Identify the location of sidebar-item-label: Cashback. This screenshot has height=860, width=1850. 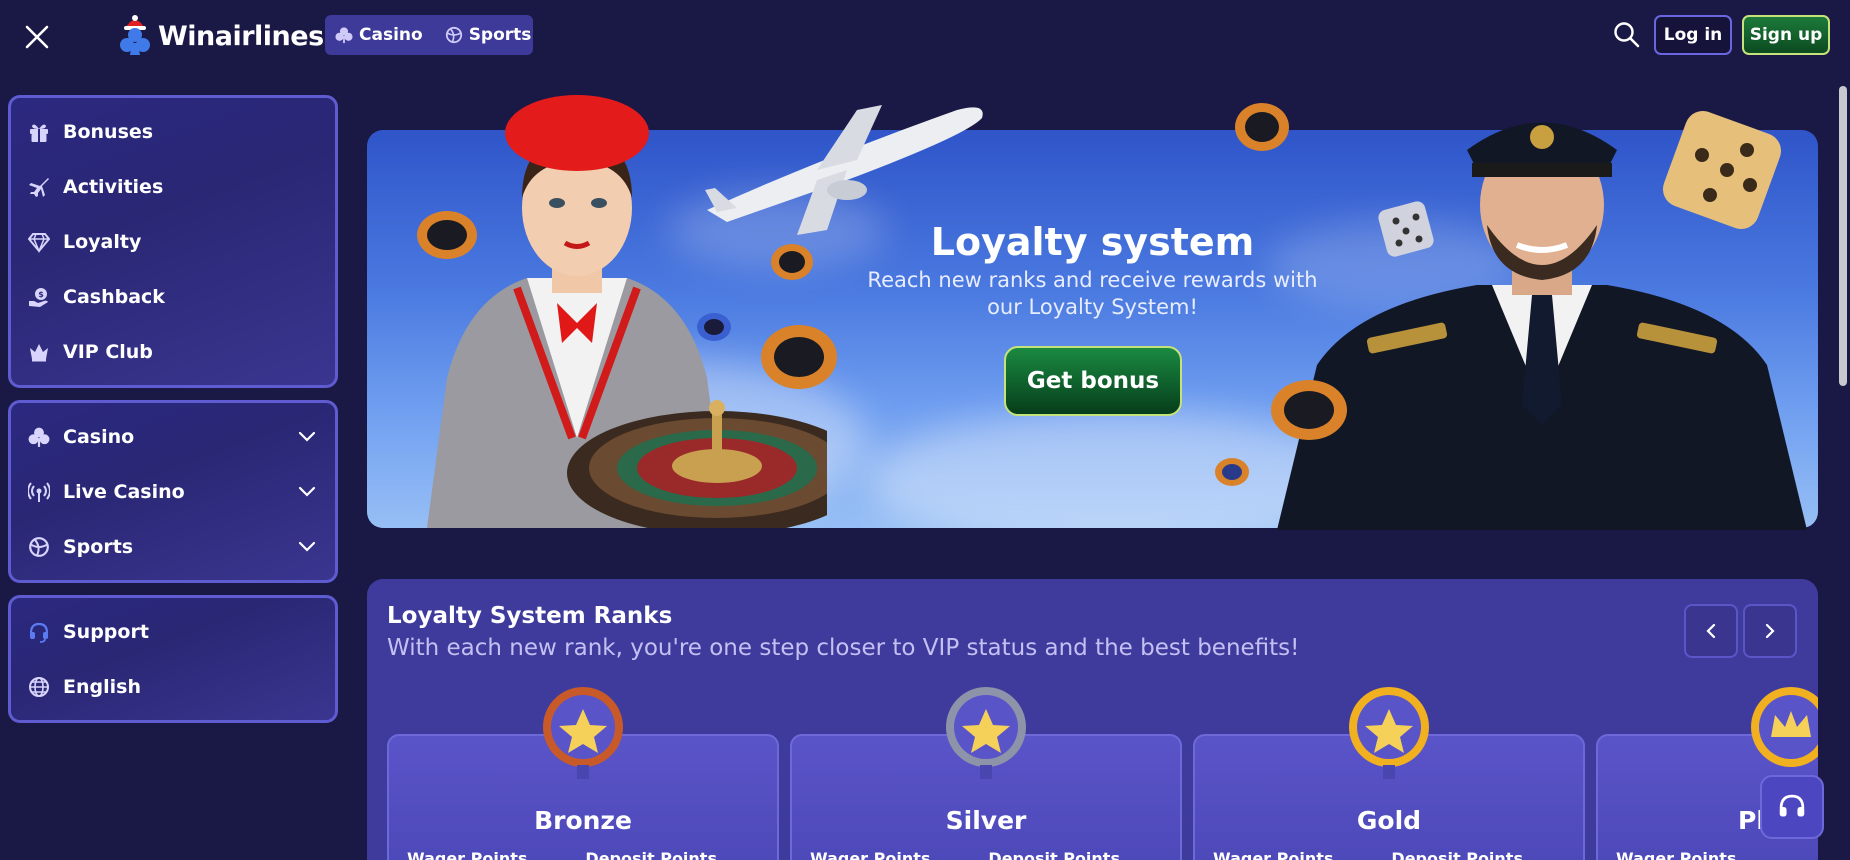
(114, 296).